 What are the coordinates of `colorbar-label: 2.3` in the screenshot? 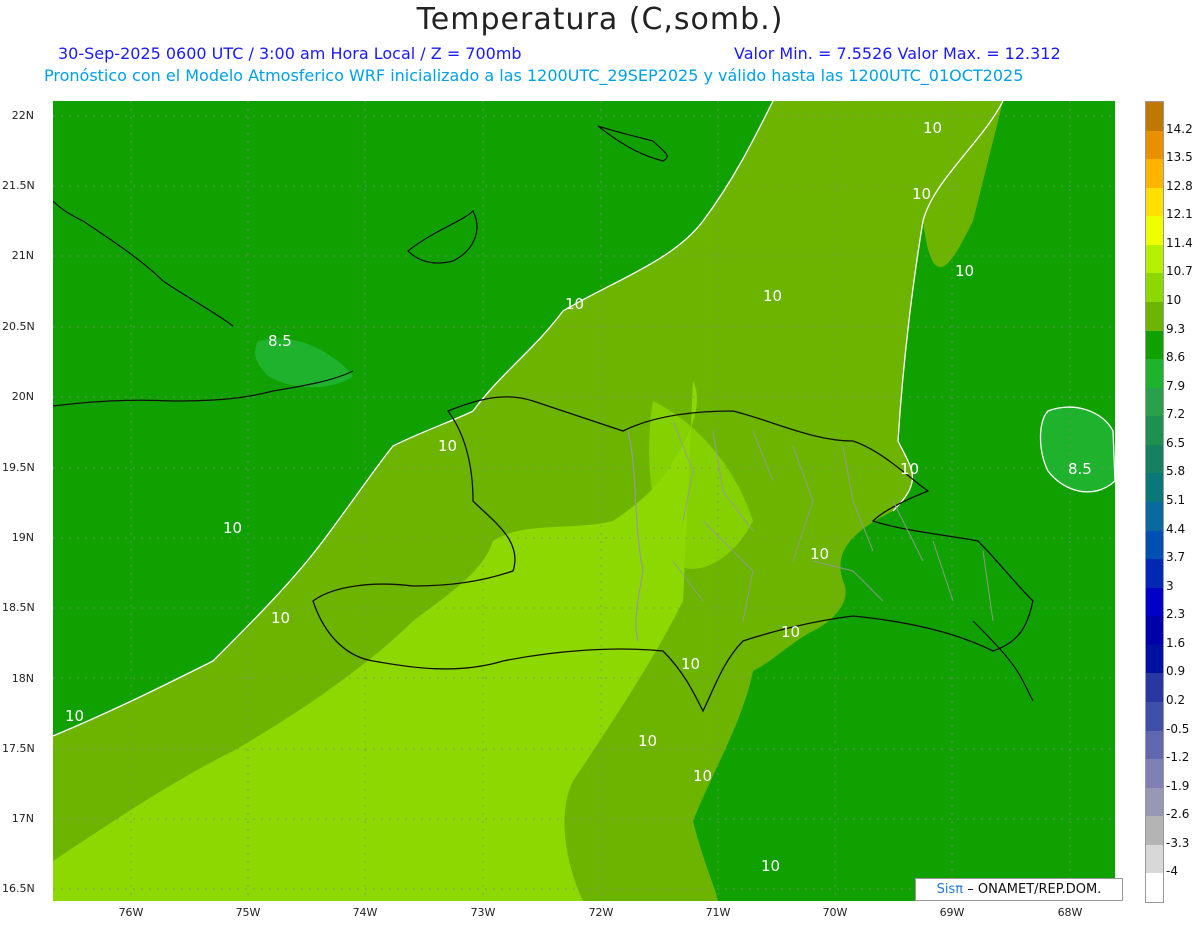 It's located at (1176, 614).